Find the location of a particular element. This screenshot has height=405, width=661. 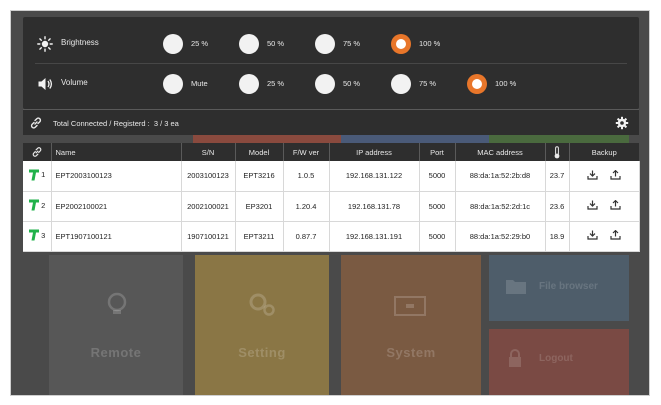

tile-system-label: System is located at coordinates (411, 352).